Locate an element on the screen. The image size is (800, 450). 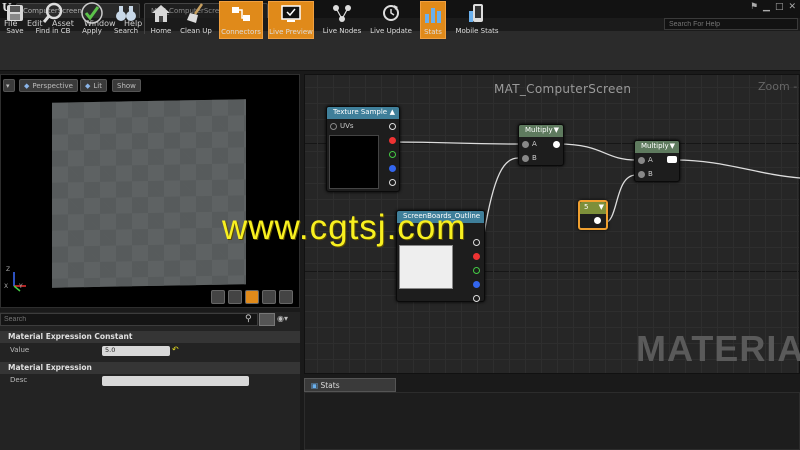
section-title: Material Expression Constant is located at coordinates (70, 336).